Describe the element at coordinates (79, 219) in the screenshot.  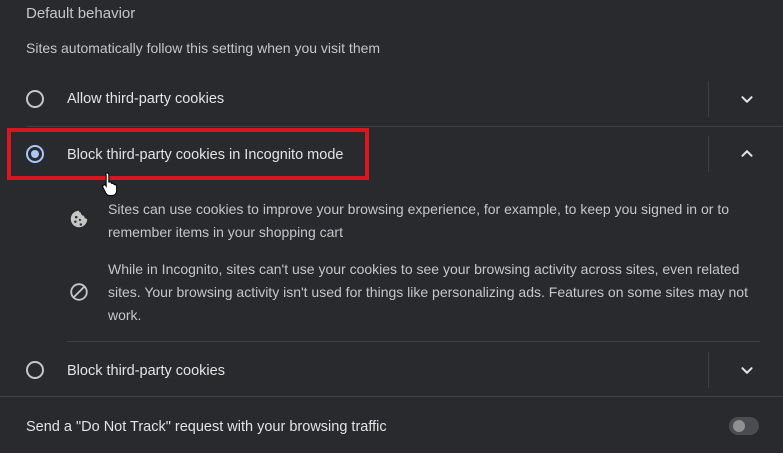
I see `cookie-icon` at that location.